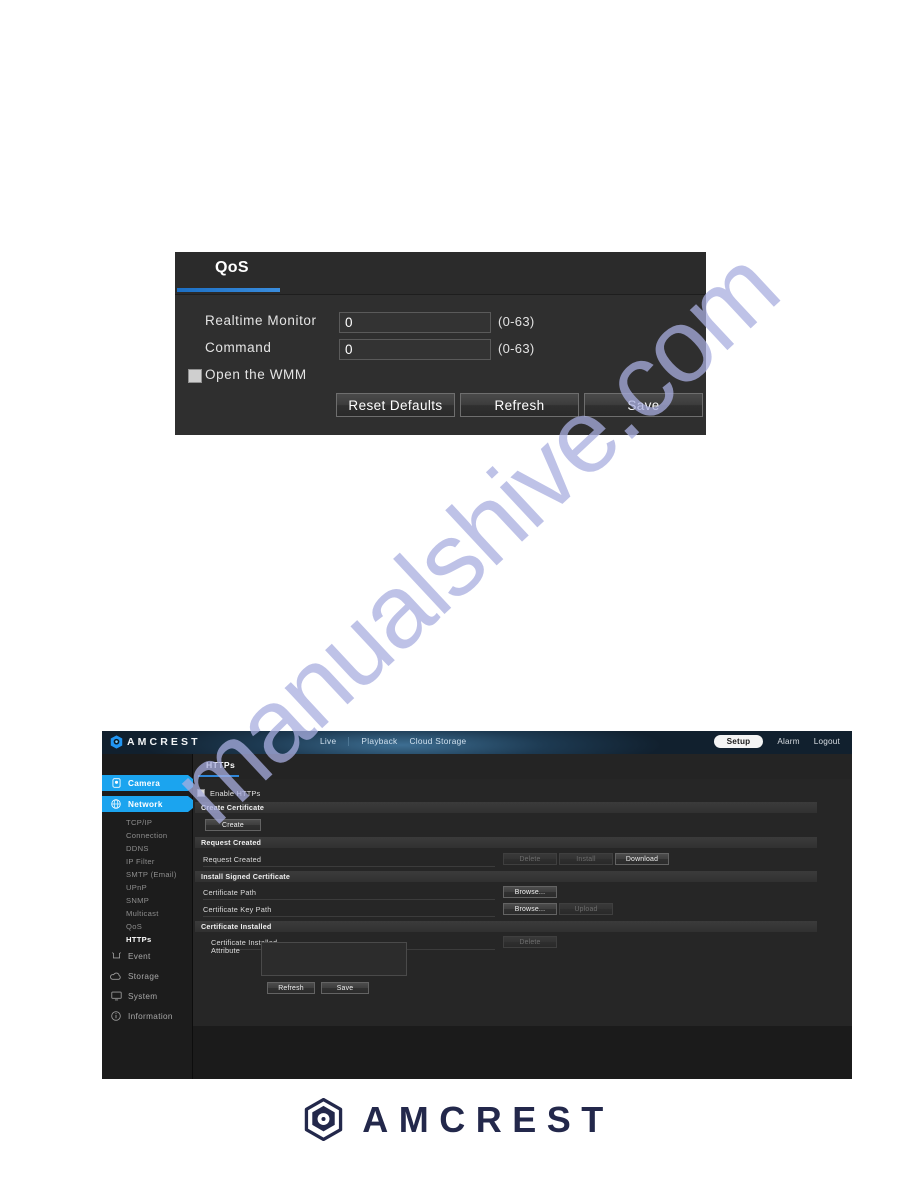 This screenshot has width=918, height=1188. What do you see at coordinates (237, 909) in the screenshot?
I see `certificate-key-path-label: Certificate Key Path` at bounding box center [237, 909].